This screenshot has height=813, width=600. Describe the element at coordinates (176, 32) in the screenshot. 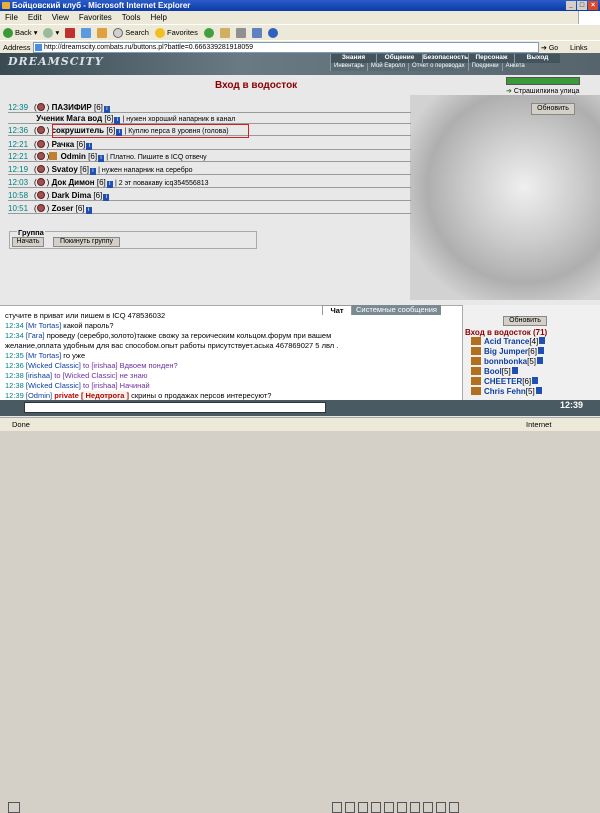

I see `favorites-button: Favorites` at that location.